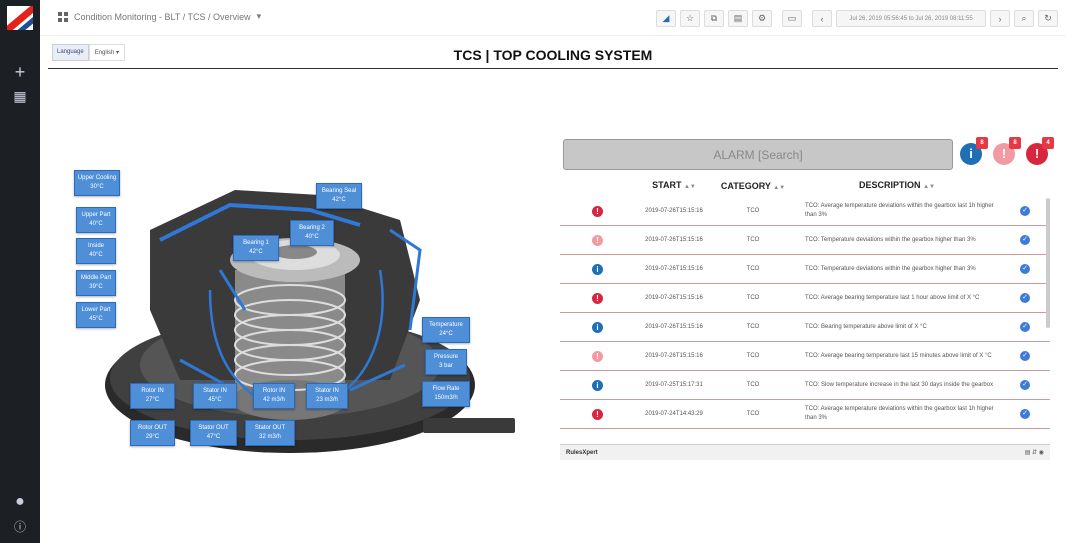 The height and width of the screenshot is (543, 1066). I want to click on filter-icon: ⇵, so click(1034, 453).